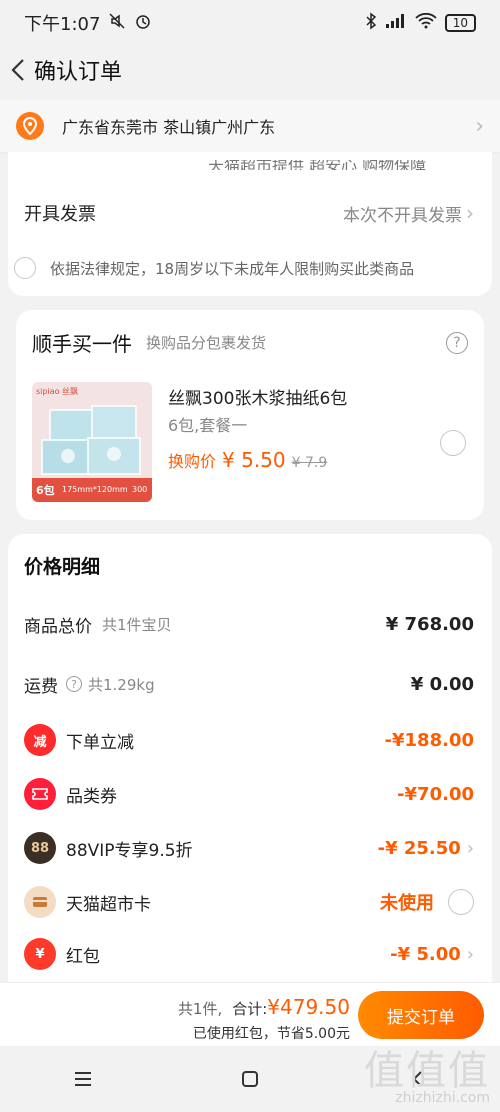 The height and width of the screenshot is (1112, 500). I want to click on discount-icon: 减, so click(40, 740).